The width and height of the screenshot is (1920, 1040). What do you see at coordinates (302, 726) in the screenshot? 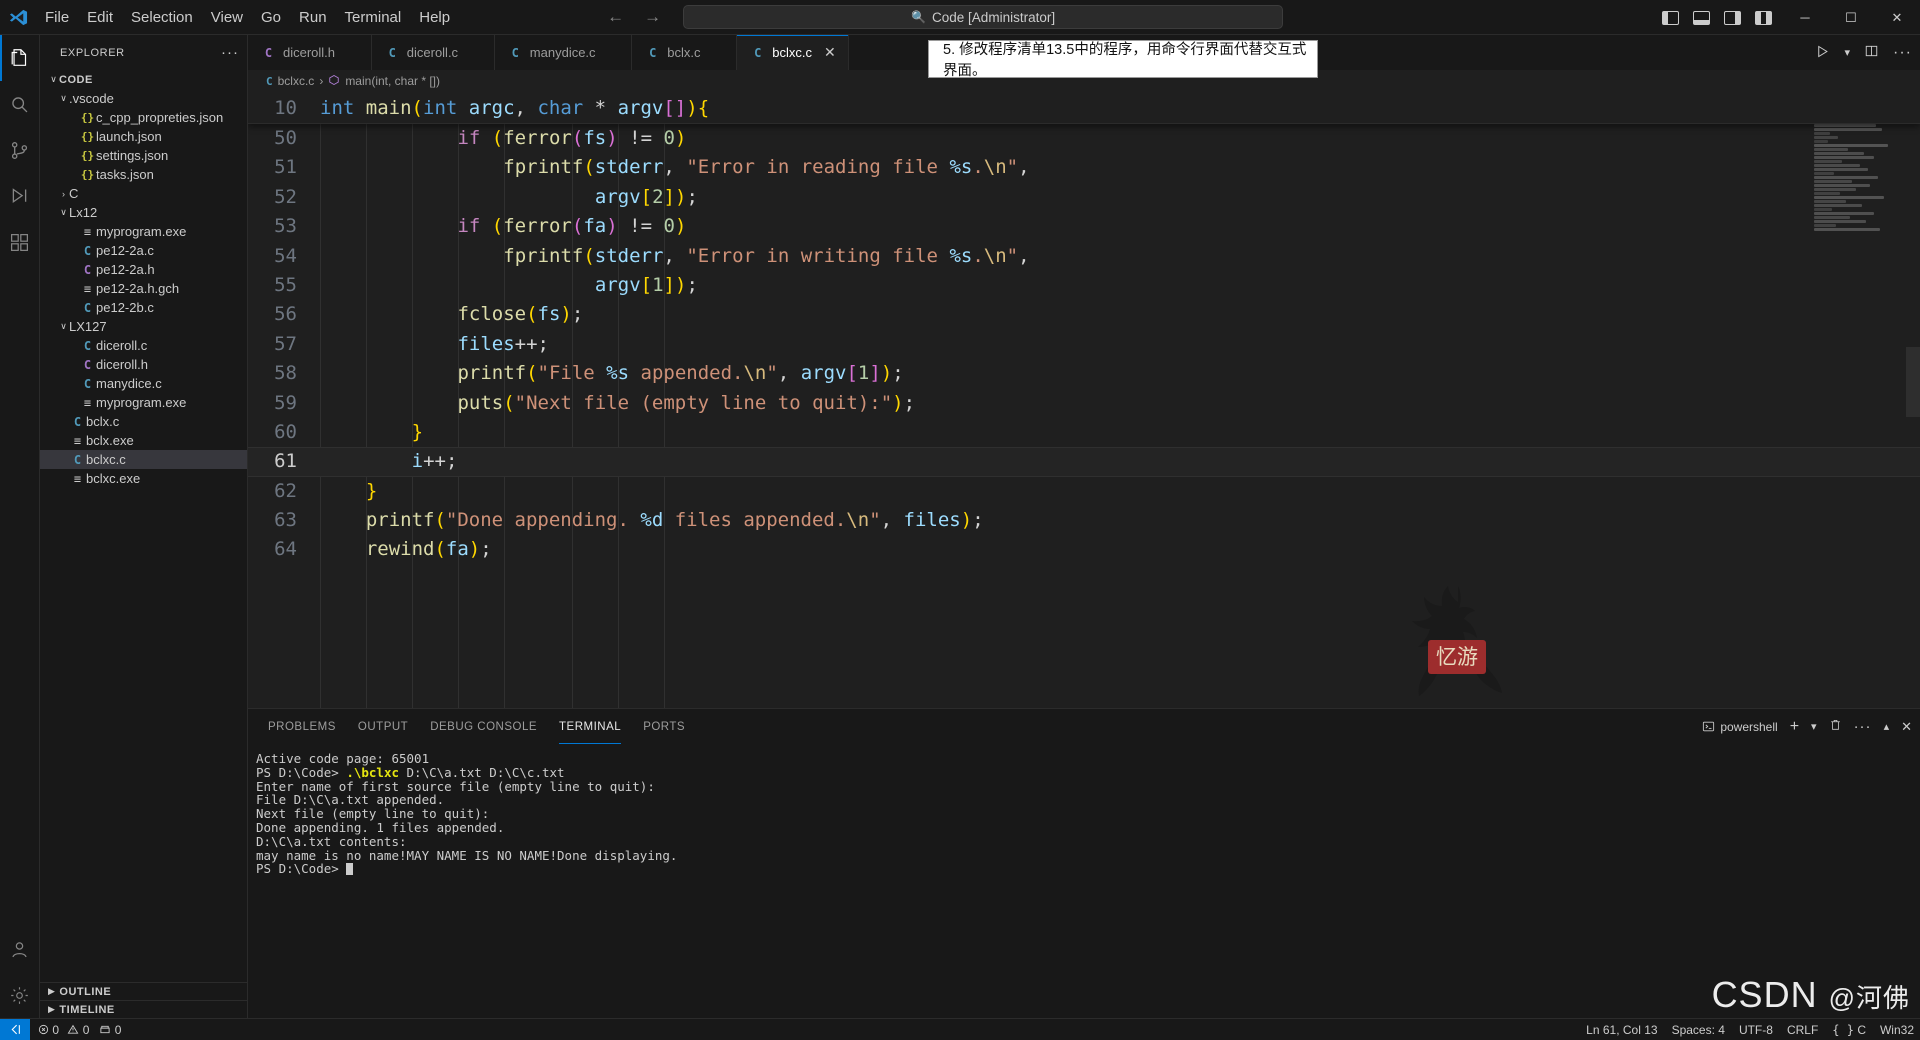
I see `panel-tab-problems: PROBLEMS` at bounding box center [302, 726].